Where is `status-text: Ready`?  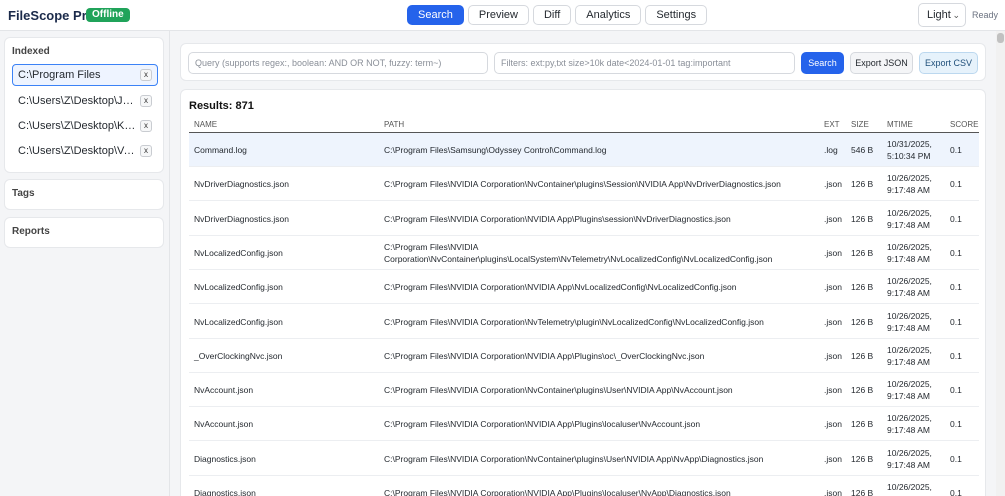
status-text: Ready is located at coordinates (985, 15).